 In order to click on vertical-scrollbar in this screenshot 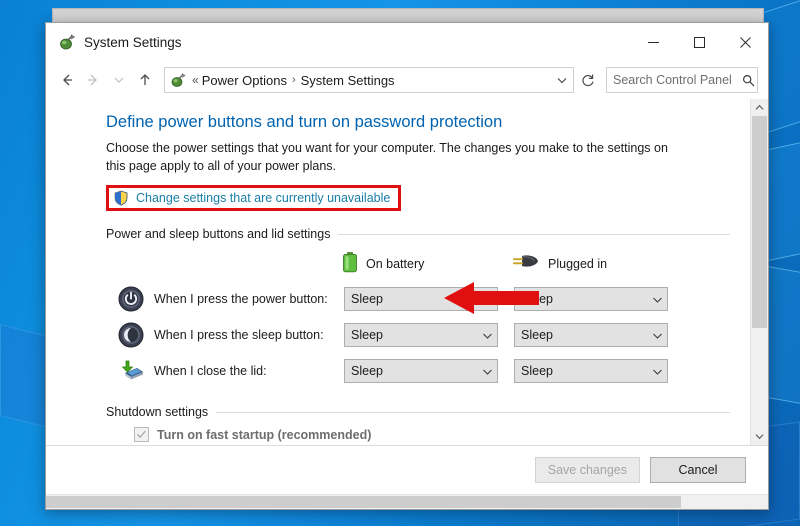, I will do `click(759, 272)`.